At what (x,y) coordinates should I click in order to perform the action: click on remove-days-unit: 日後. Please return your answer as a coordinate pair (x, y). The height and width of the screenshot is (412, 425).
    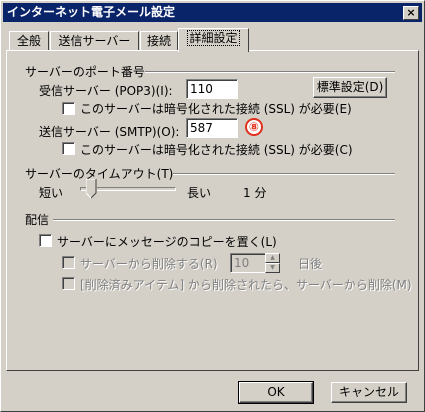
    Looking at the image, I should click on (310, 264).